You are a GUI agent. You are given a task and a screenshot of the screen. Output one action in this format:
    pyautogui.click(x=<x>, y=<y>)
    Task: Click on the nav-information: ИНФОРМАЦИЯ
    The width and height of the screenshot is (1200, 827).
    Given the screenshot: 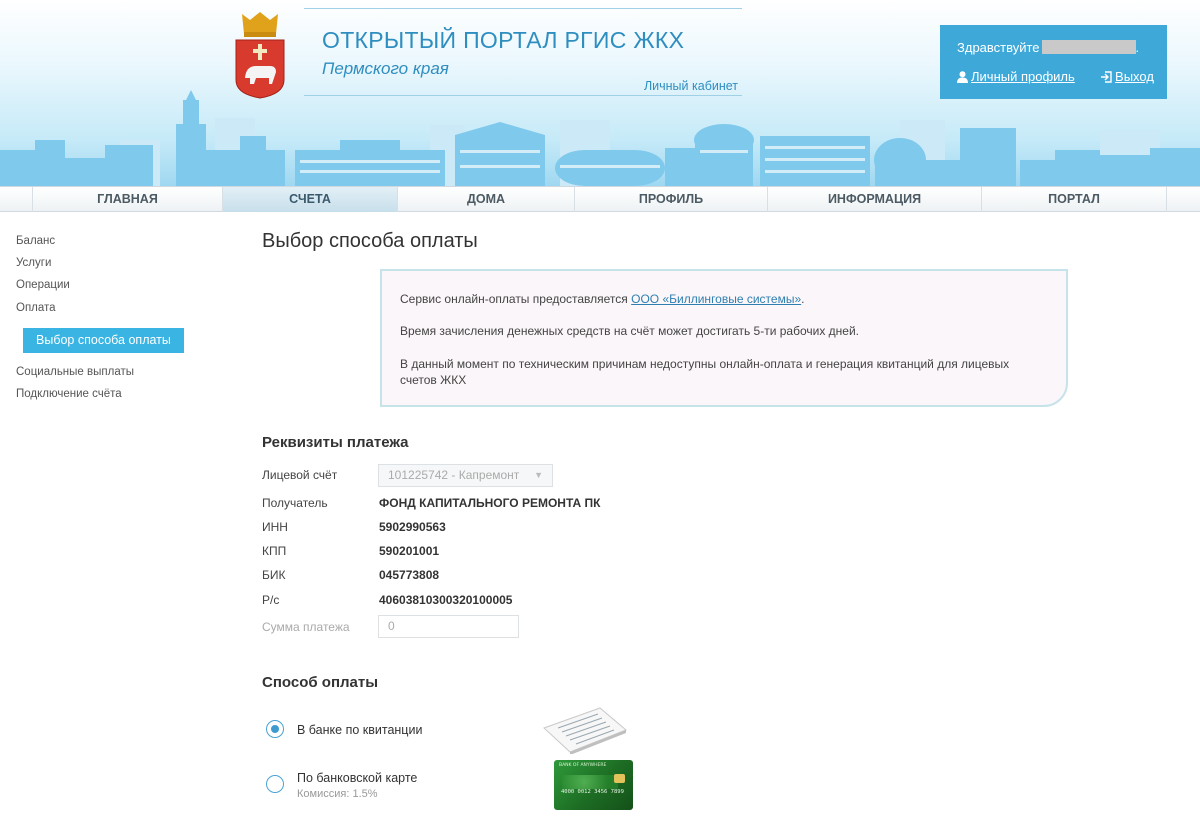 What is the action you would take?
    pyautogui.click(x=874, y=199)
    